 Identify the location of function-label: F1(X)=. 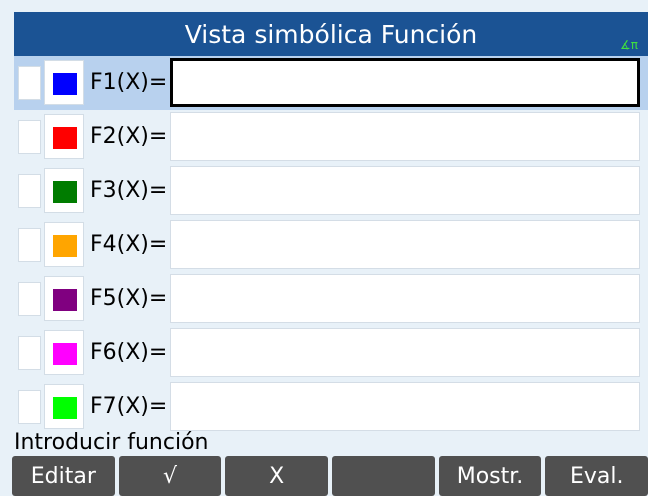
(129, 82).